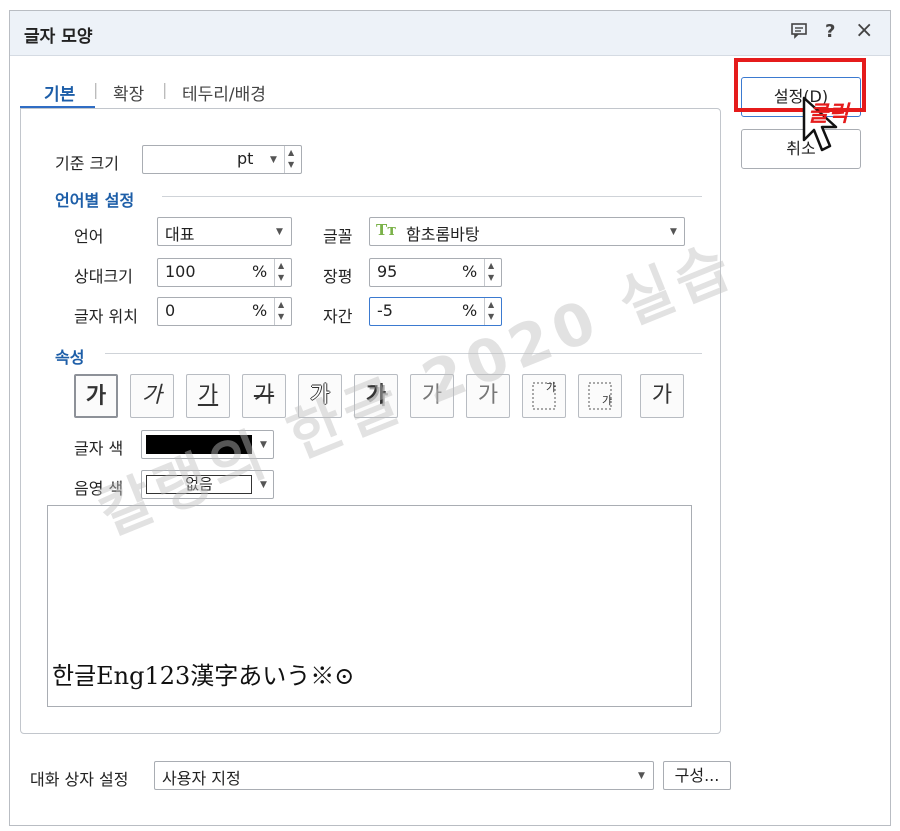  Describe the element at coordinates (224, 272) in the screenshot. I see `relative-size-input: 100 % ▲ ▼` at that location.